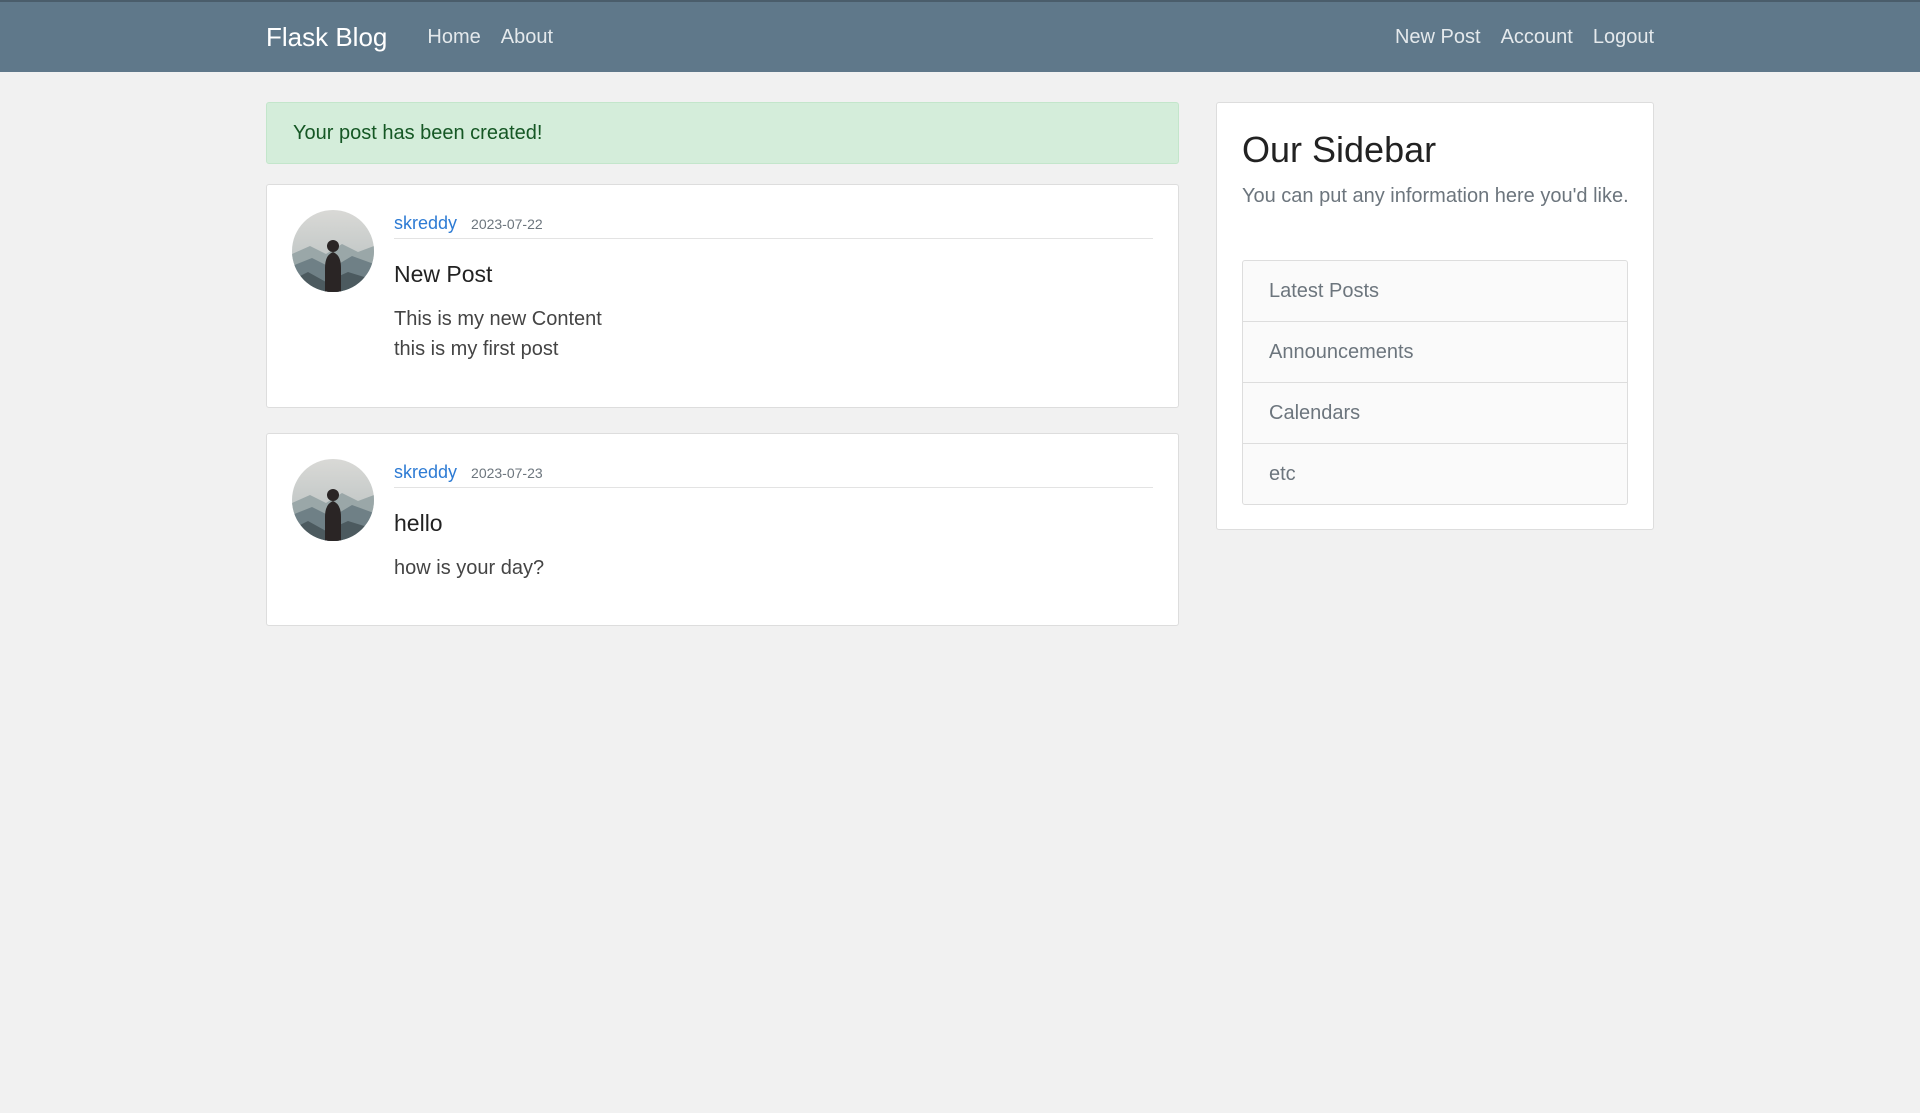 Image resolution: width=1920 pixels, height=1113 pixels. I want to click on sidebar-item-announcements: Announcements, so click(1435, 352).